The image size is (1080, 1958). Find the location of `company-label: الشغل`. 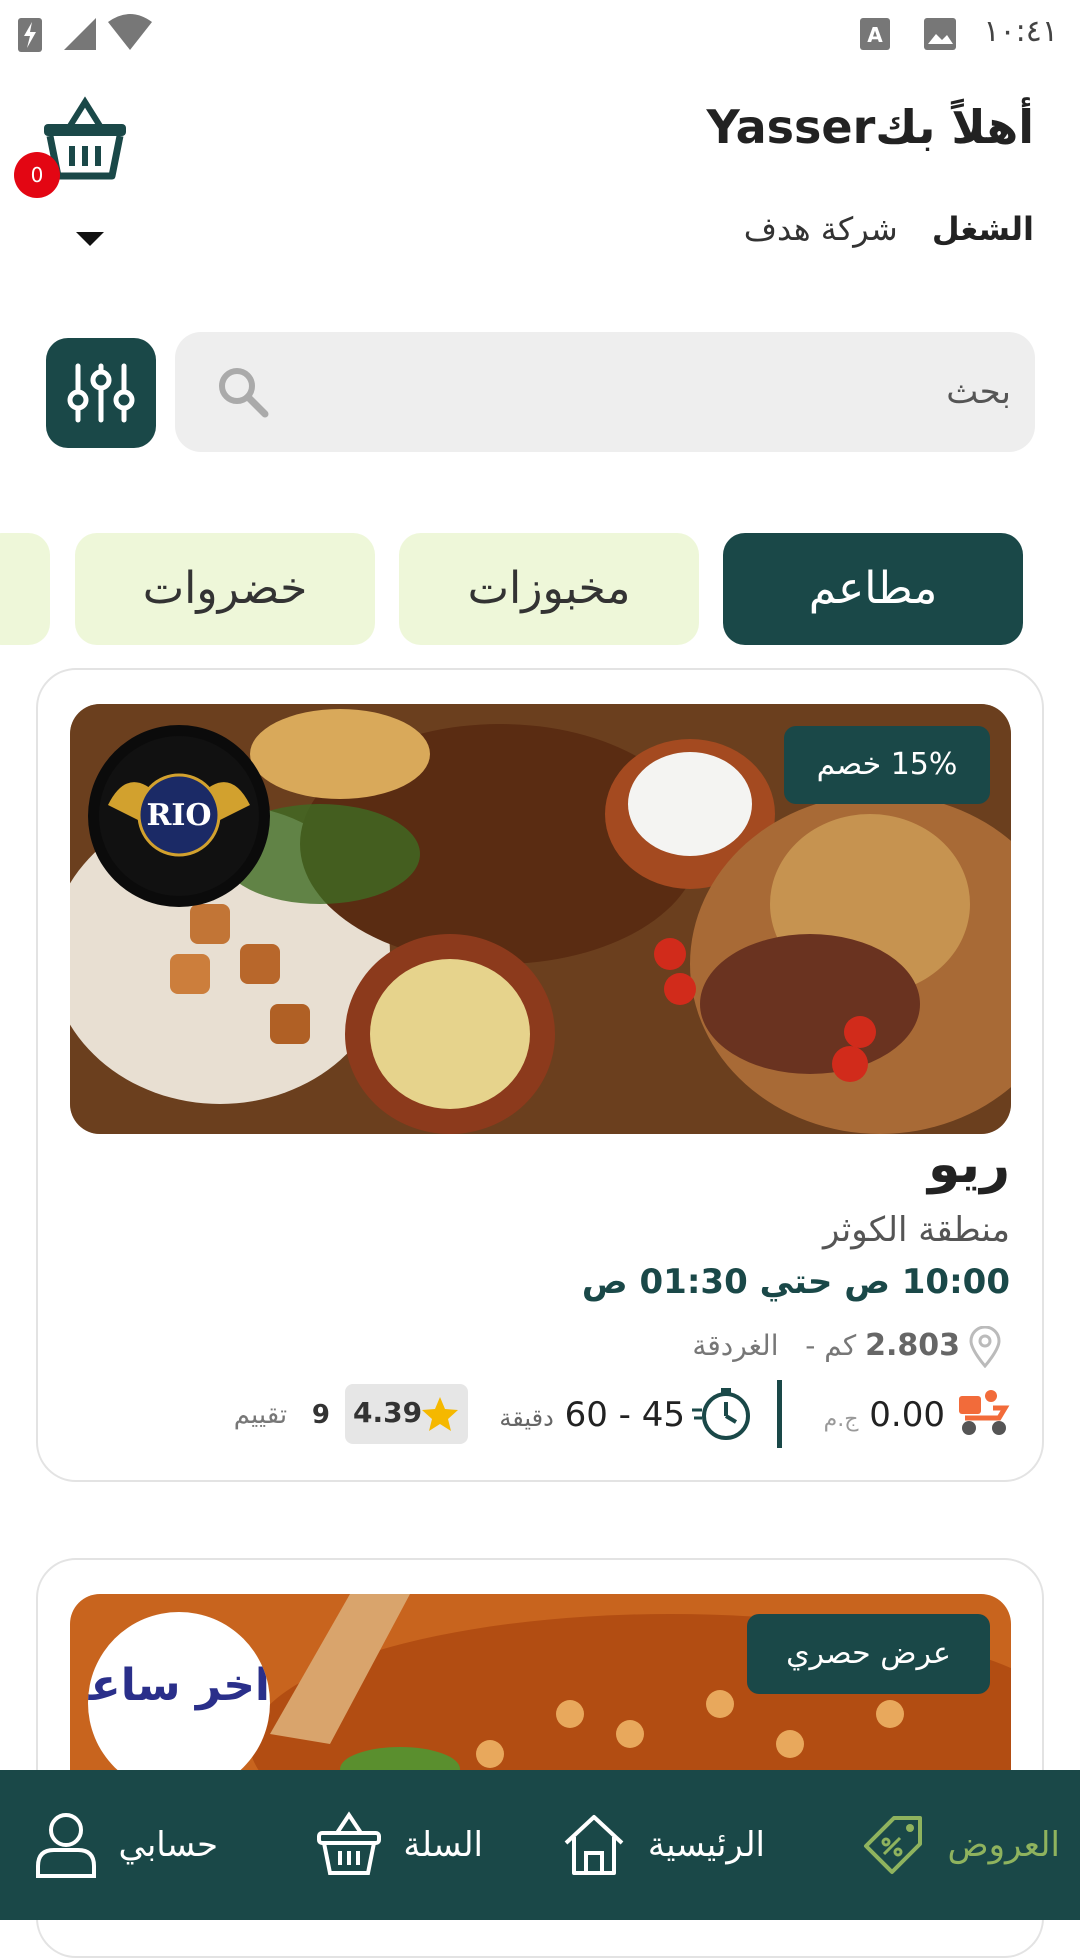

company-label: الشغل is located at coordinates (982, 229).